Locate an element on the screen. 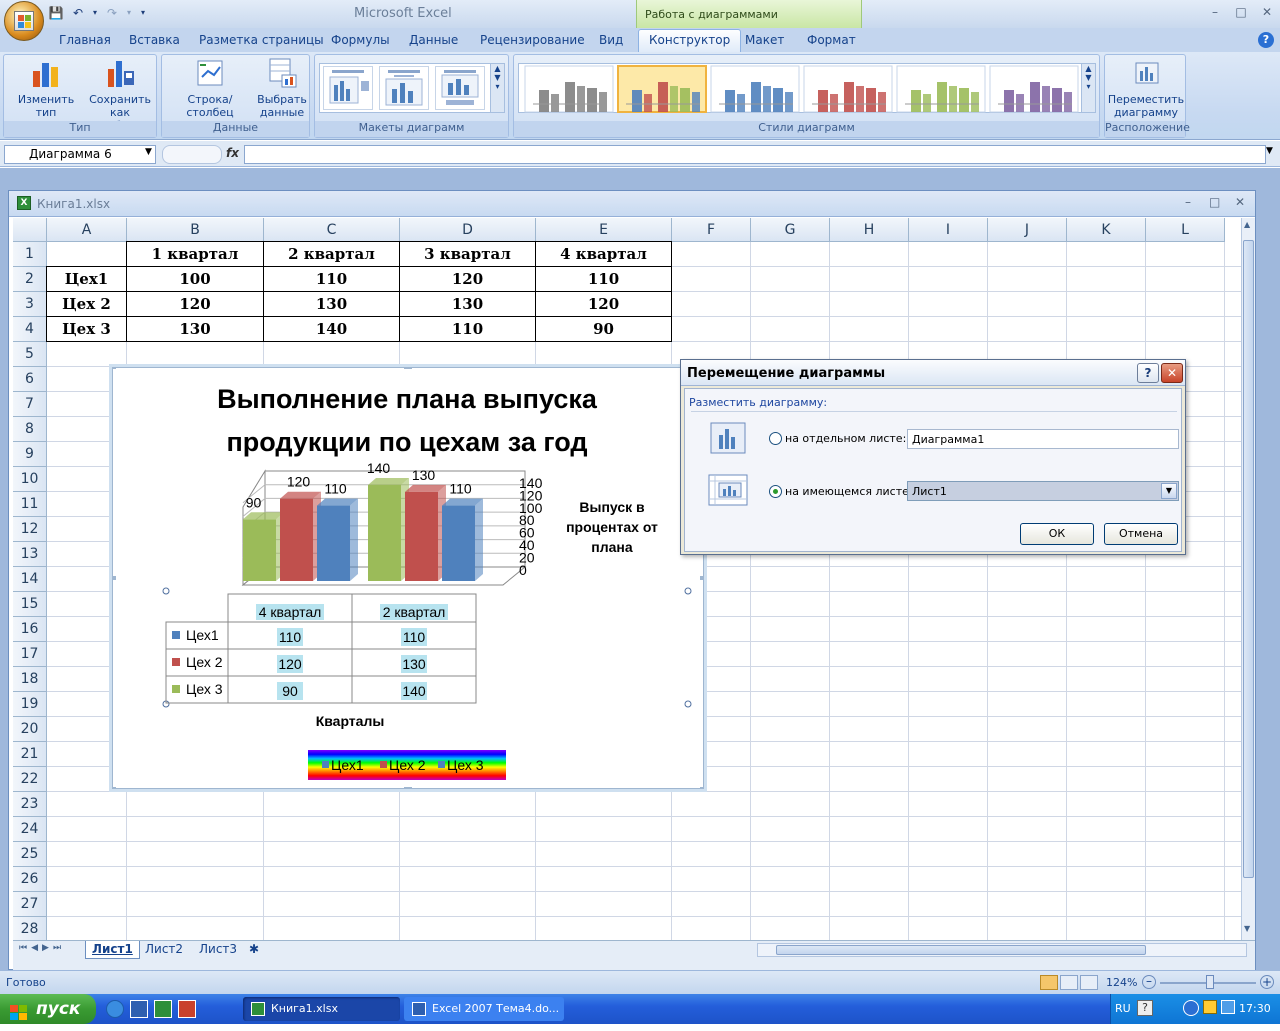 The width and height of the screenshot is (1280, 1031). save-icon: 💾 is located at coordinates (56, 13).